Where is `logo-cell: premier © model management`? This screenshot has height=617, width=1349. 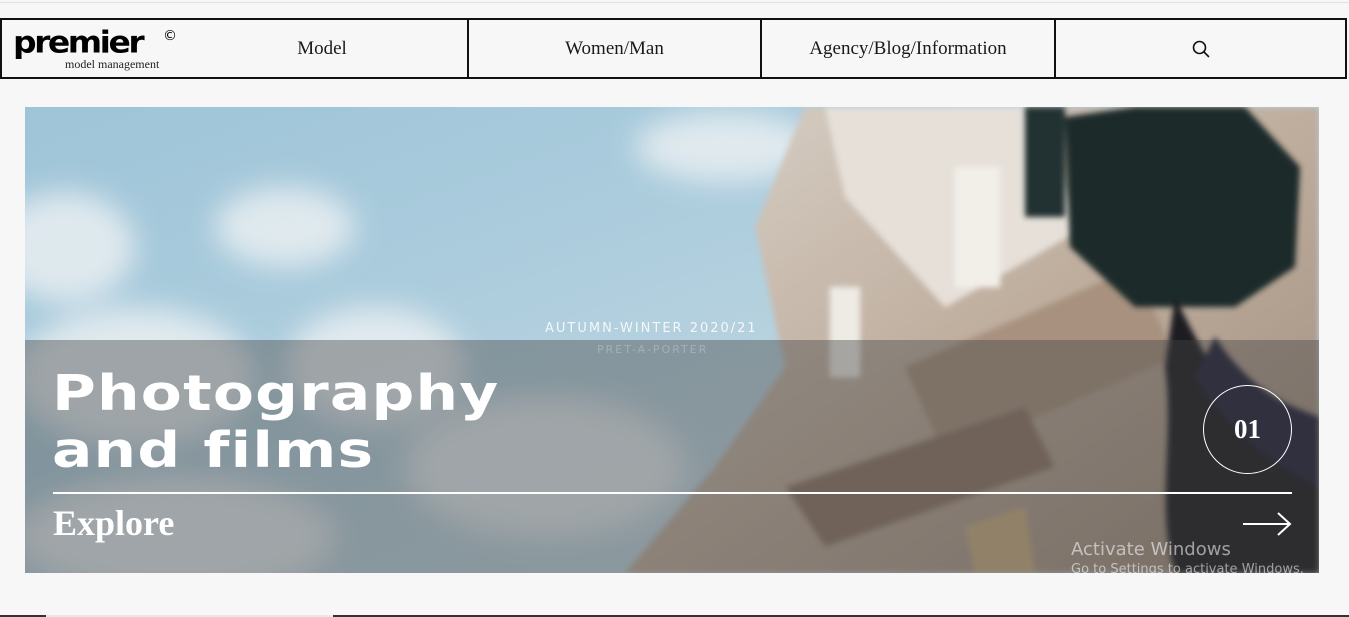 logo-cell: premier © model management is located at coordinates (89, 48).